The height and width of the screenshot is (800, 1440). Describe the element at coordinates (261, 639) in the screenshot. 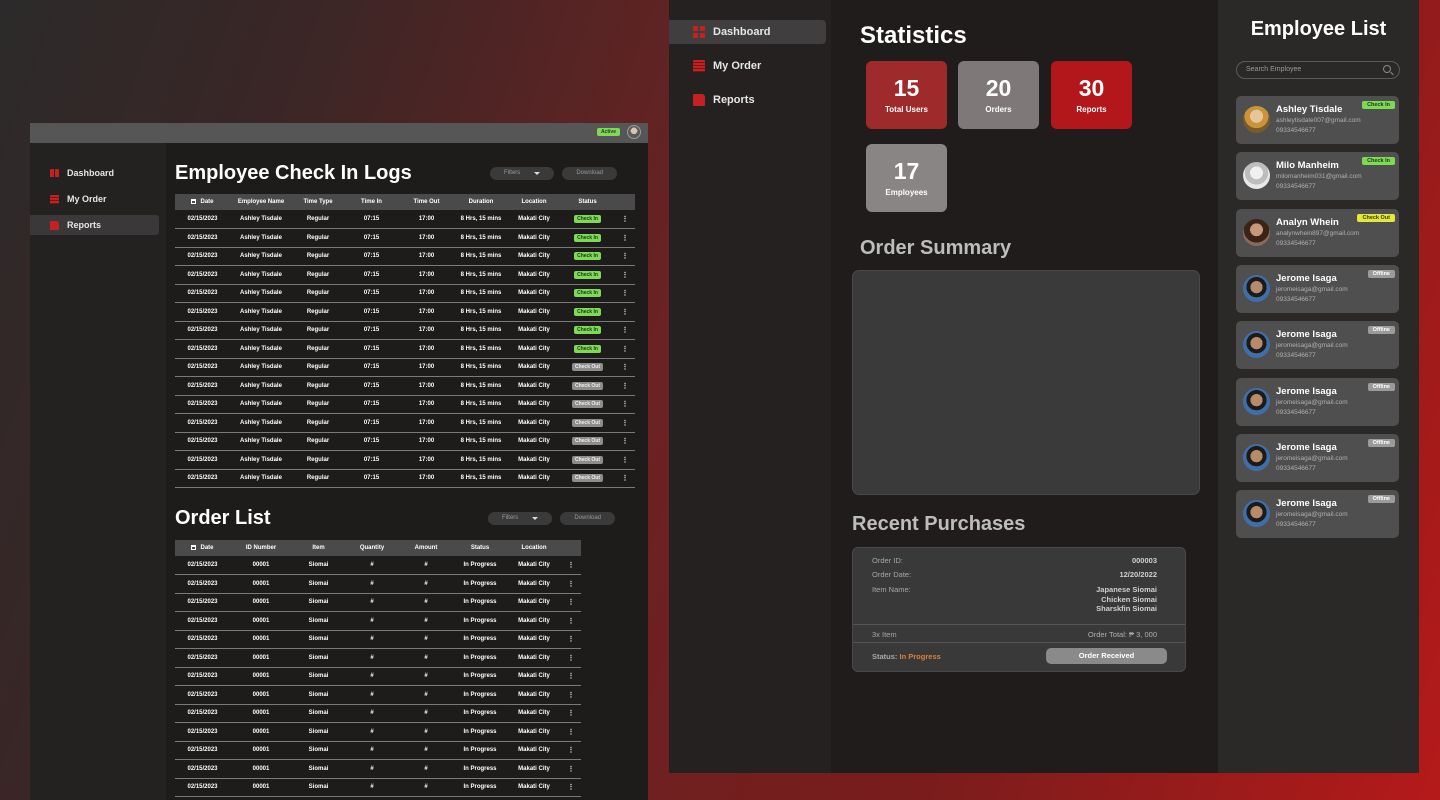

I see `table-cell: 00001` at that location.